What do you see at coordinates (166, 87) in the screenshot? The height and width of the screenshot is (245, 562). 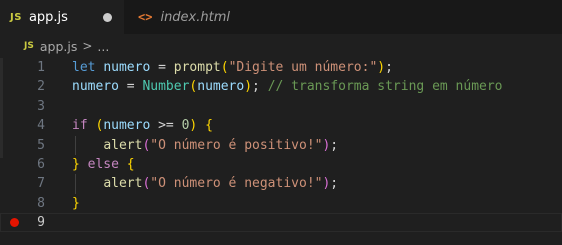 I see `code-token: Number` at bounding box center [166, 87].